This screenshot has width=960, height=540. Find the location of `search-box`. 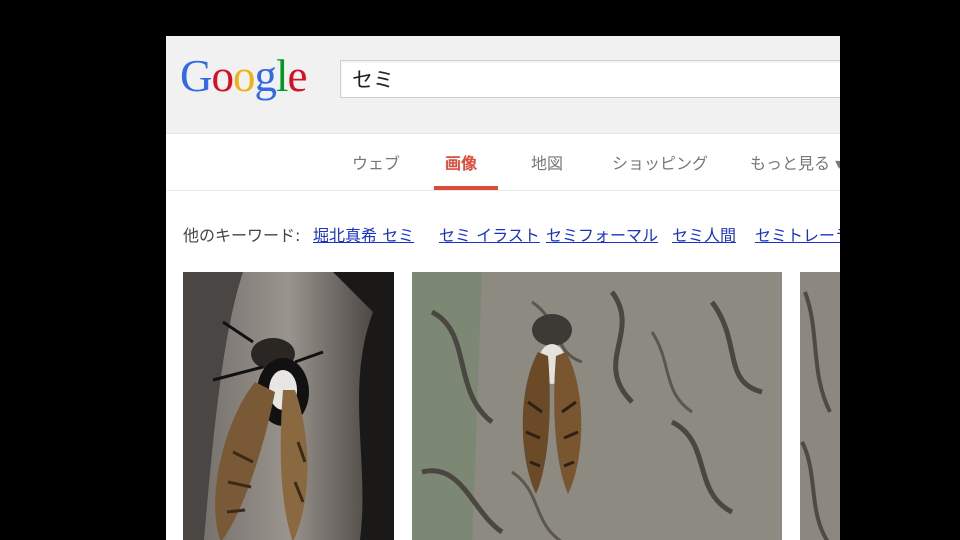

search-box is located at coordinates (590, 79).